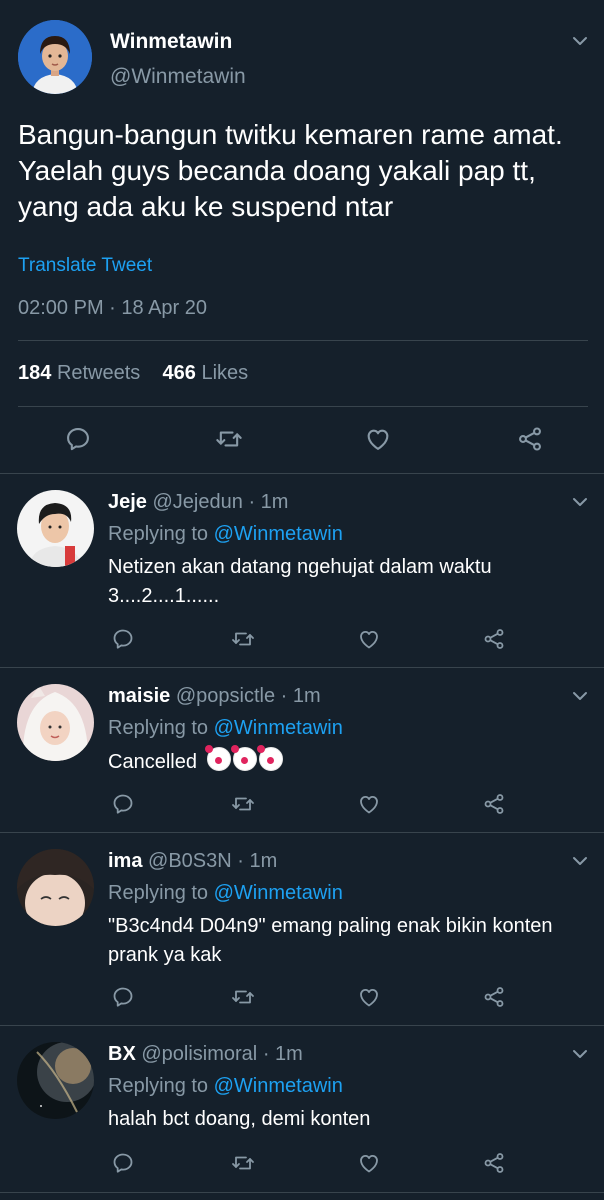 The height and width of the screenshot is (1200, 604). Describe the element at coordinates (127, 502) in the screenshot. I see `display-name: Jeje` at that location.